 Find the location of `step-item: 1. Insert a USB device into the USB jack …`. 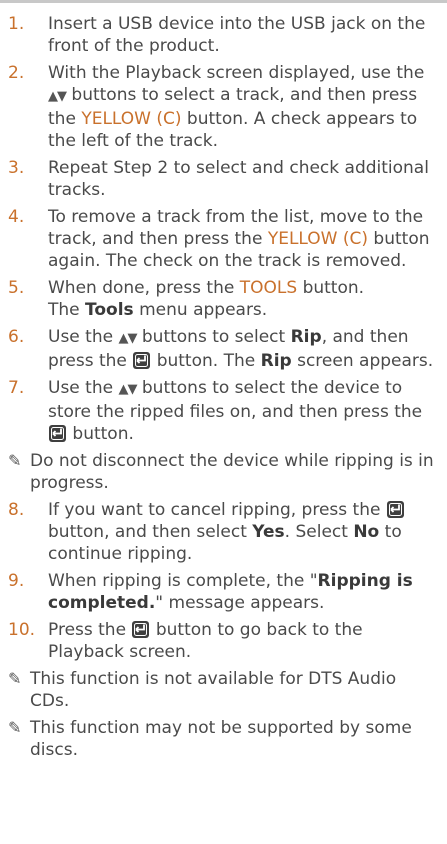

step-item: 1. Insert a USB device into the USB jack … is located at coordinates (224, 35).